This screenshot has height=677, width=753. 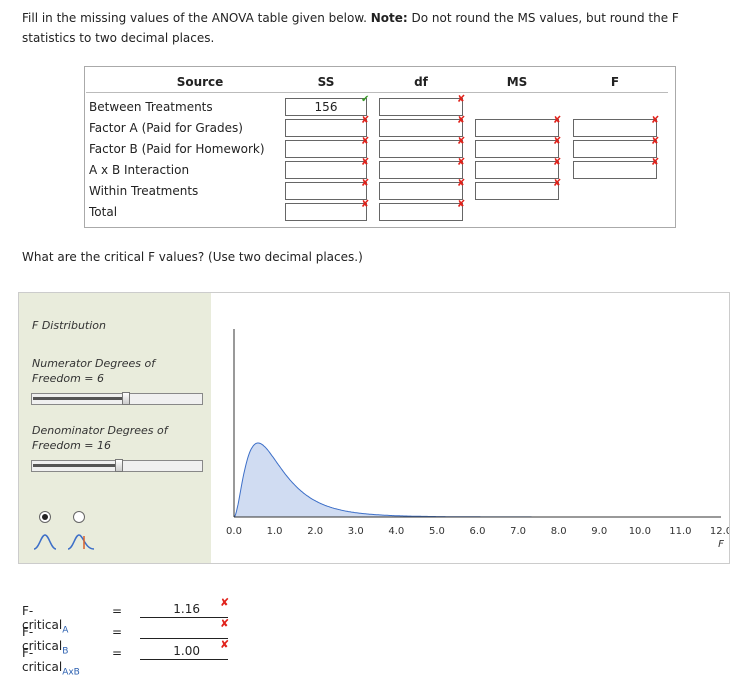 What do you see at coordinates (184, 631) in the screenshot?
I see `fcritical-input` at bounding box center [184, 631].